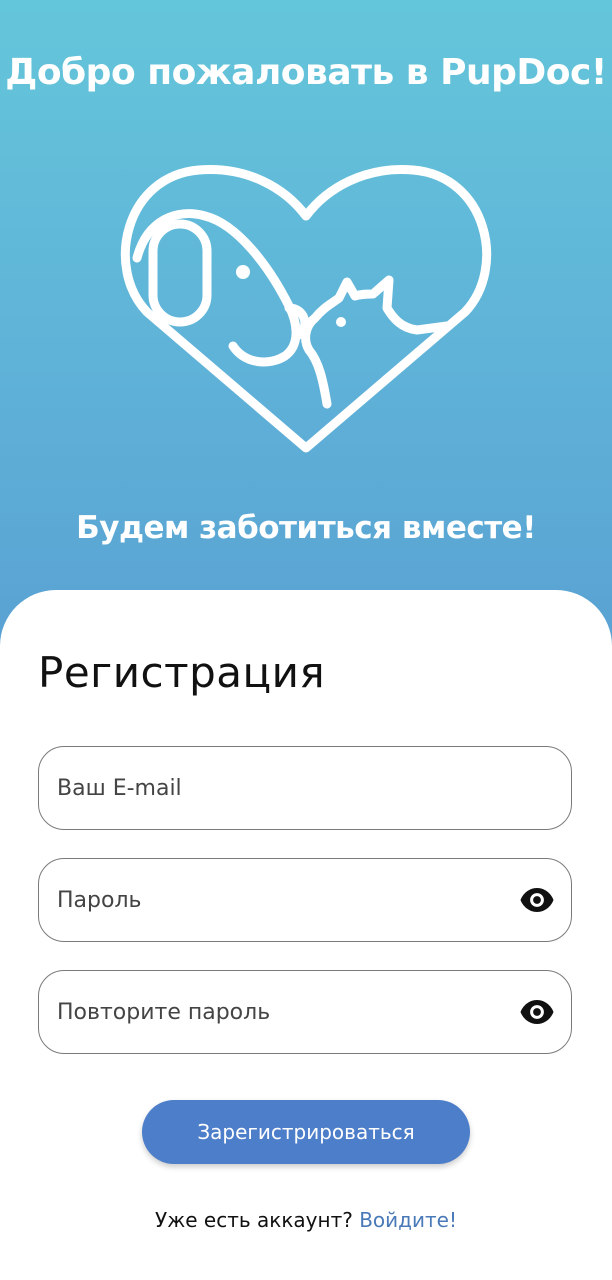 The image size is (612, 1280). What do you see at coordinates (306, 528) in the screenshot?
I see `tagline: Будем заботиться вместе!` at bounding box center [306, 528].